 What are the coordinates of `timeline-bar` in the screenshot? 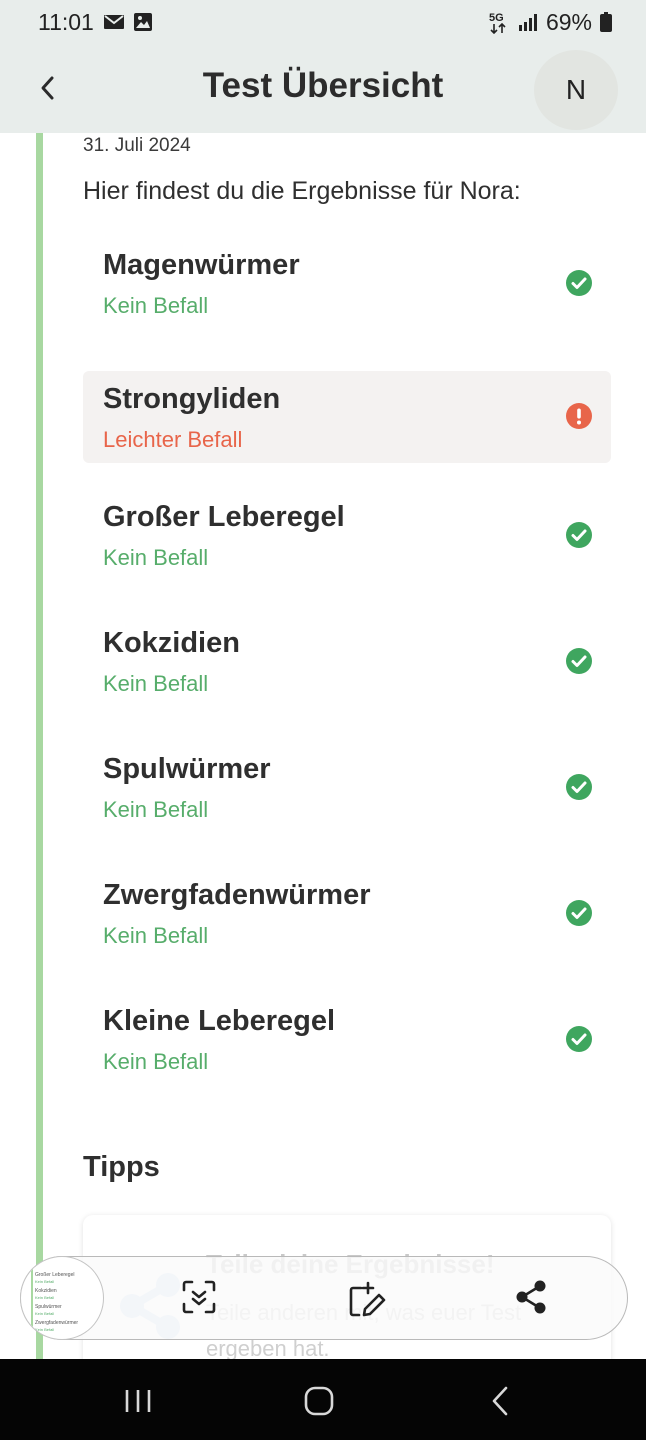 It's located at (39, 746).